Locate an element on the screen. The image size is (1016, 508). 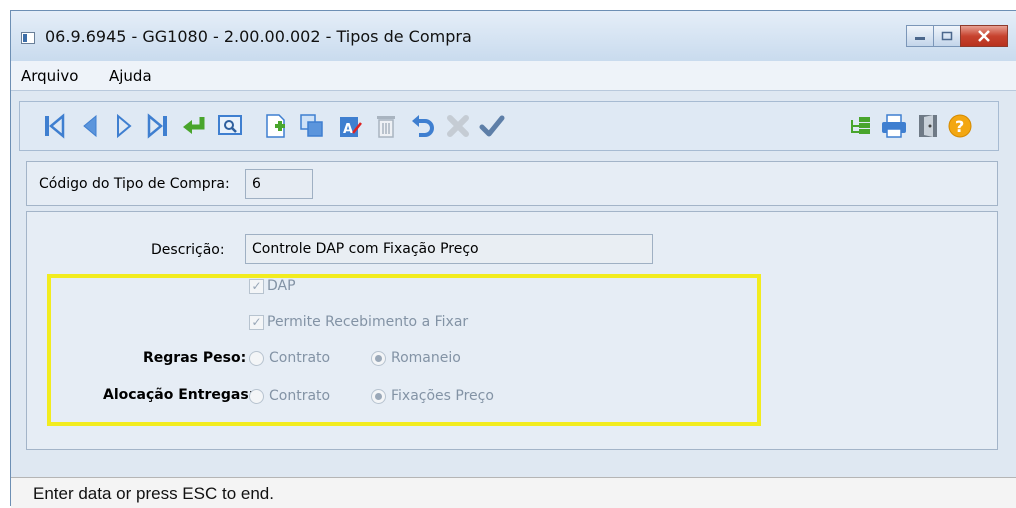
regras-peso-contrato-label: Contrato is located at coordinates (300, 358).